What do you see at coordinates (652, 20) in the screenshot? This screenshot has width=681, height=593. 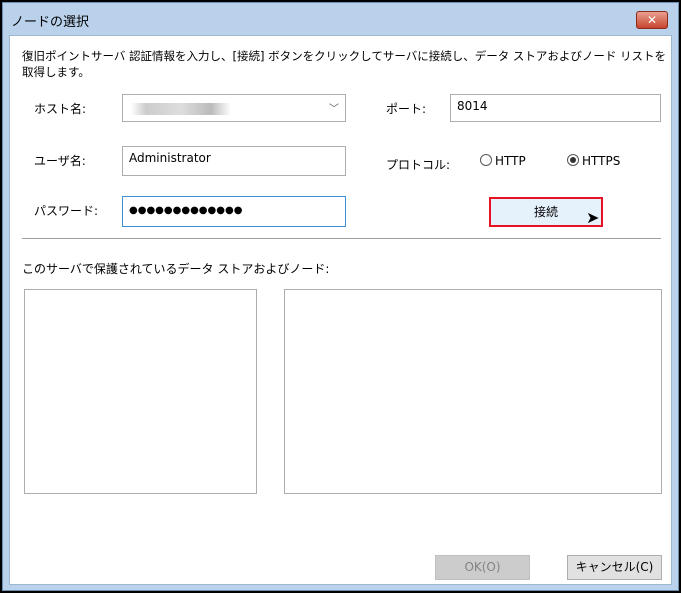 I see `close-icon: ✕` at bounding box center [652, 20].